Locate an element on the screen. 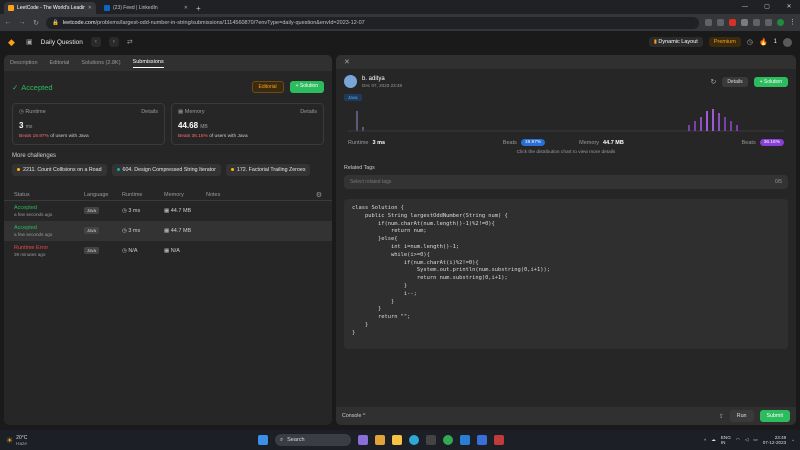 The width and height of the screenshot is (800, 450). page-title: Daily Question is located at coordinates (62, 42).